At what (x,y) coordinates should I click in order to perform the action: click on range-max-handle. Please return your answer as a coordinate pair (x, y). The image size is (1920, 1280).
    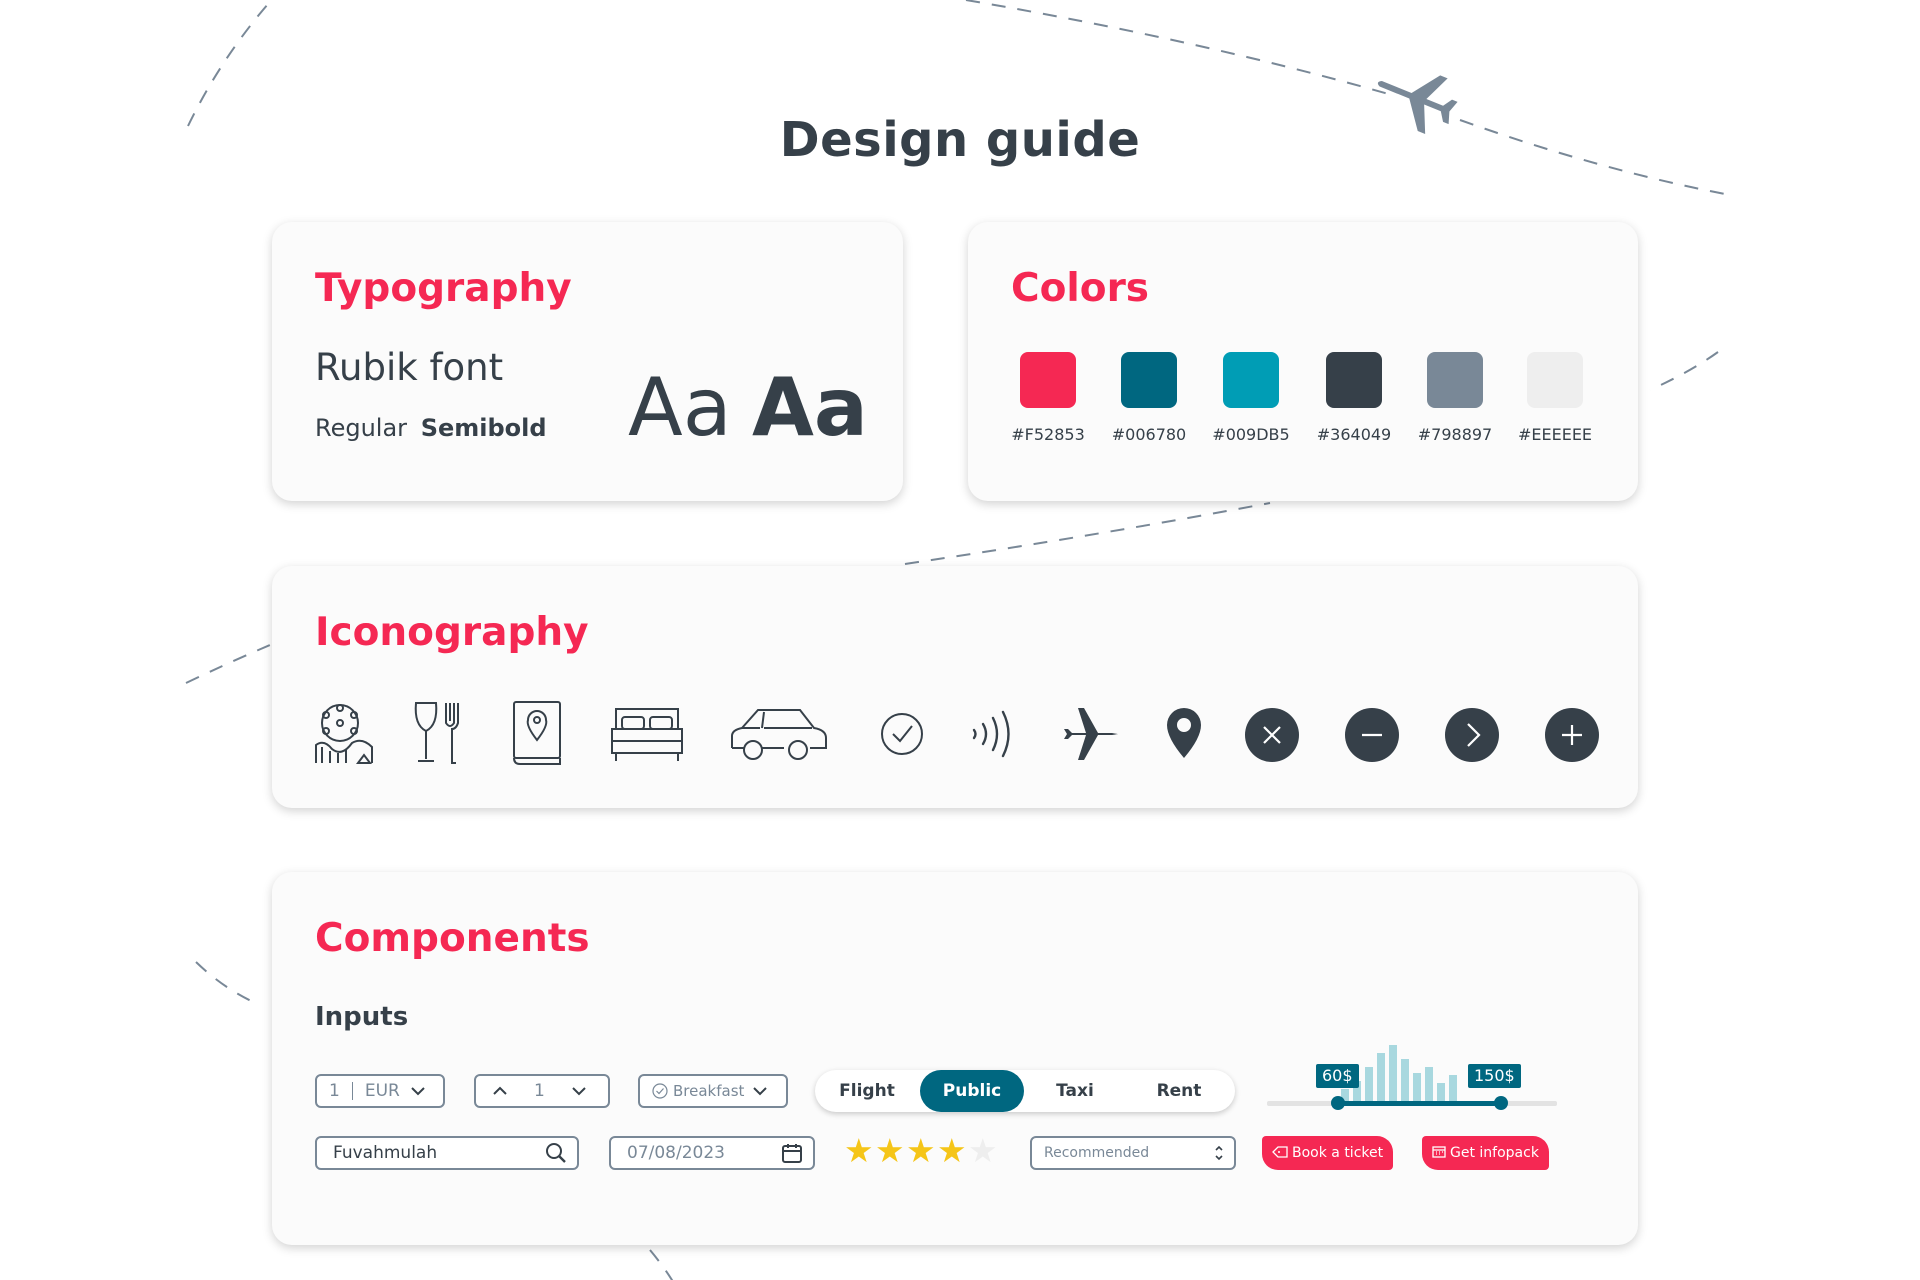
    Looking at the image, I should click on (1501, 1103).